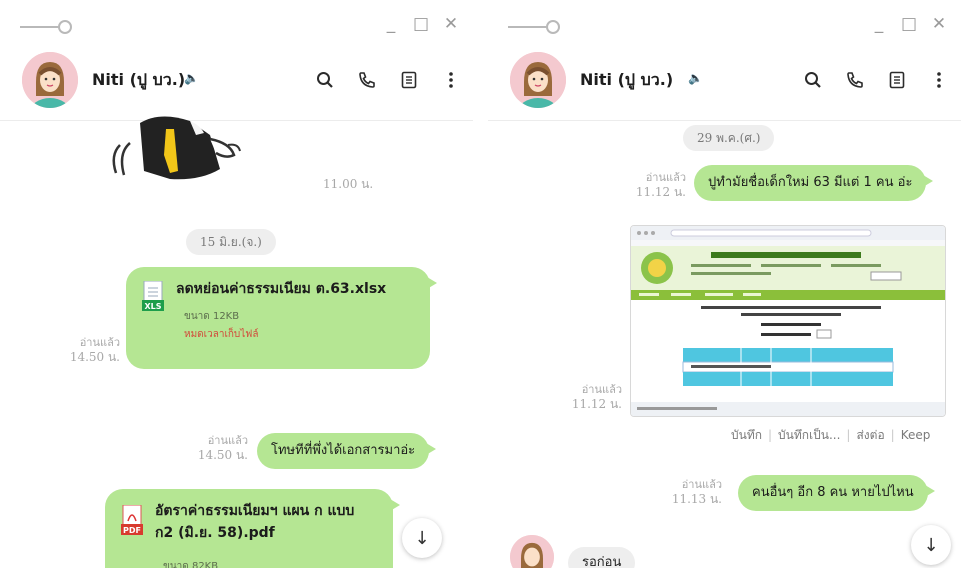 The height and width of the screenshot is (568, 961). I want to click on file-name-line2: ก2 (มิ.ย. 58).pdf, so click(215, 533).